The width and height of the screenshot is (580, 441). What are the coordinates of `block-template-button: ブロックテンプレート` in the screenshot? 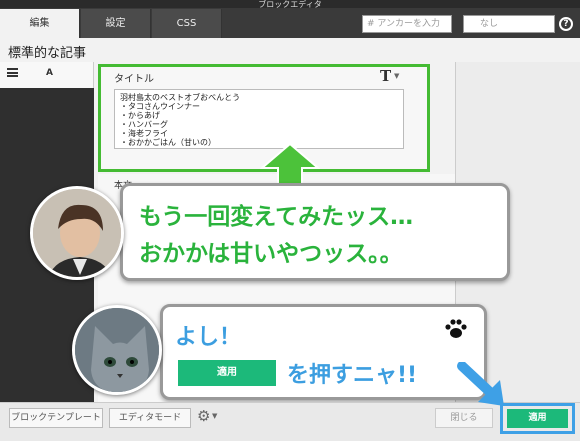 It's located at (56, 418).